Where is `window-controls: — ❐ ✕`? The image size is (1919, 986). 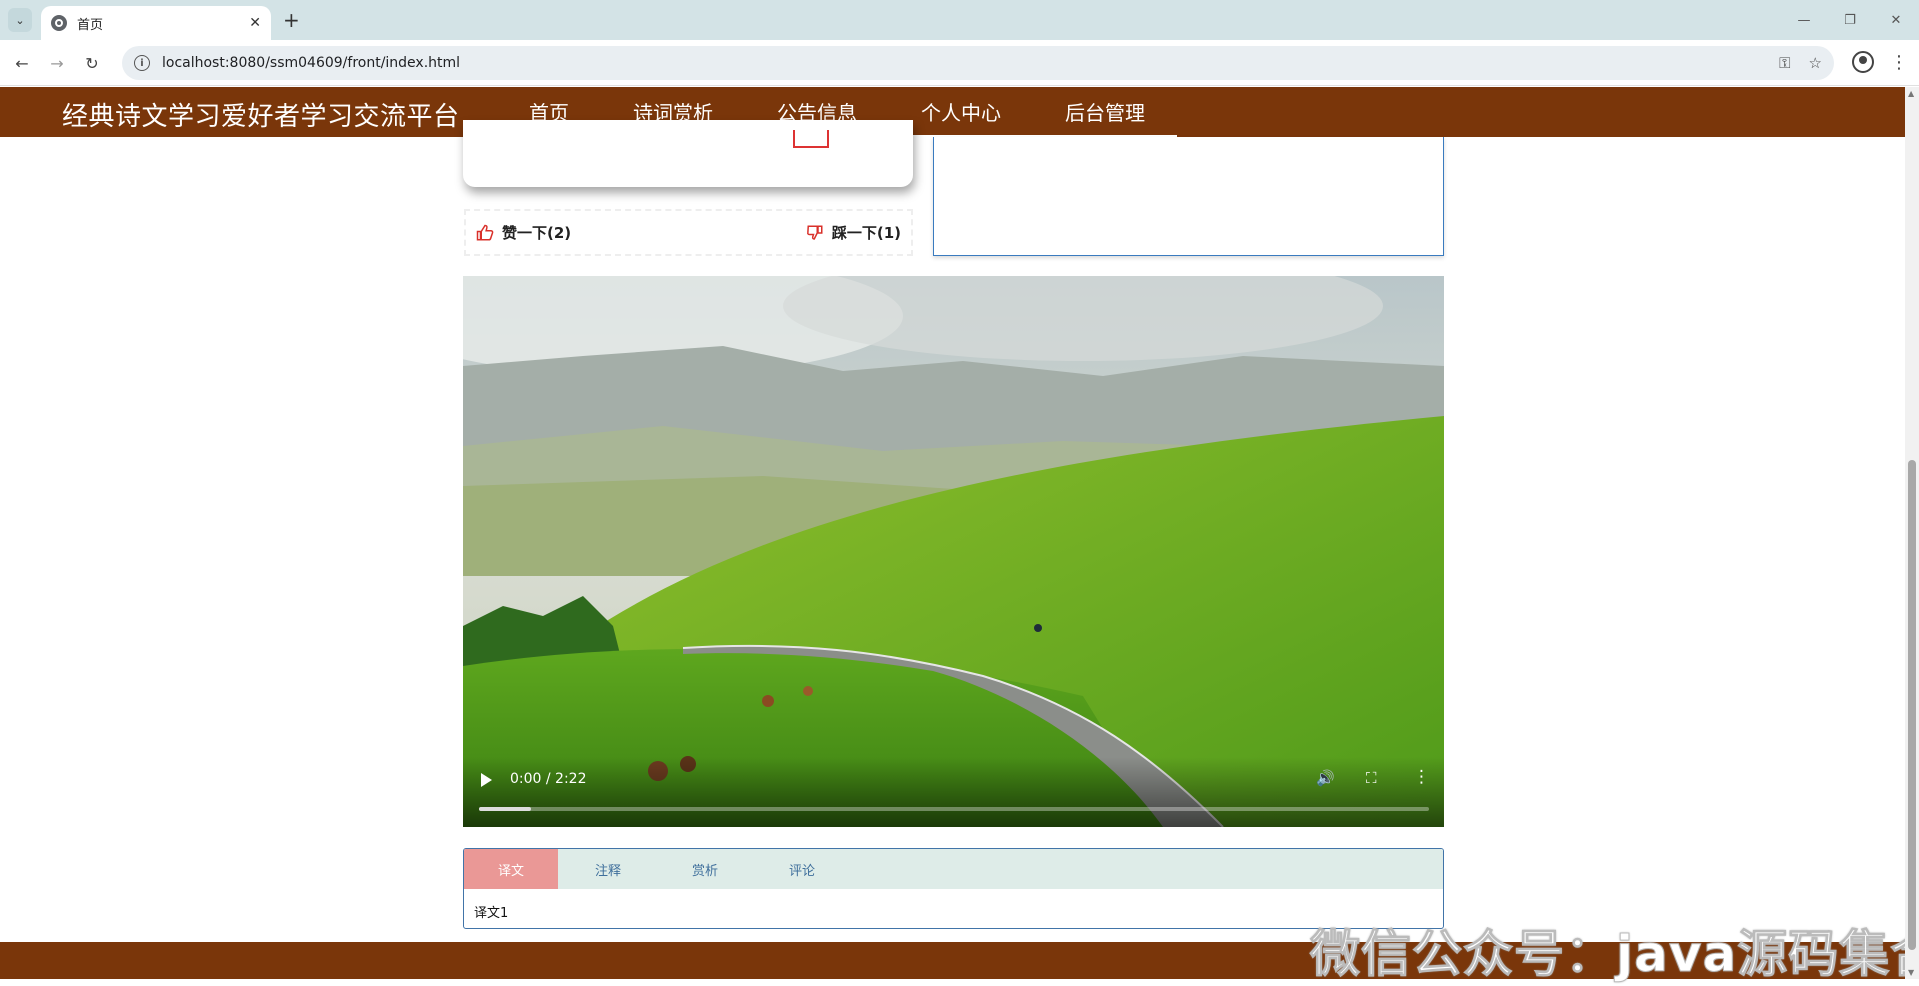 window-controls: — ❐ ✕ is located at coordinates (1850, 20).